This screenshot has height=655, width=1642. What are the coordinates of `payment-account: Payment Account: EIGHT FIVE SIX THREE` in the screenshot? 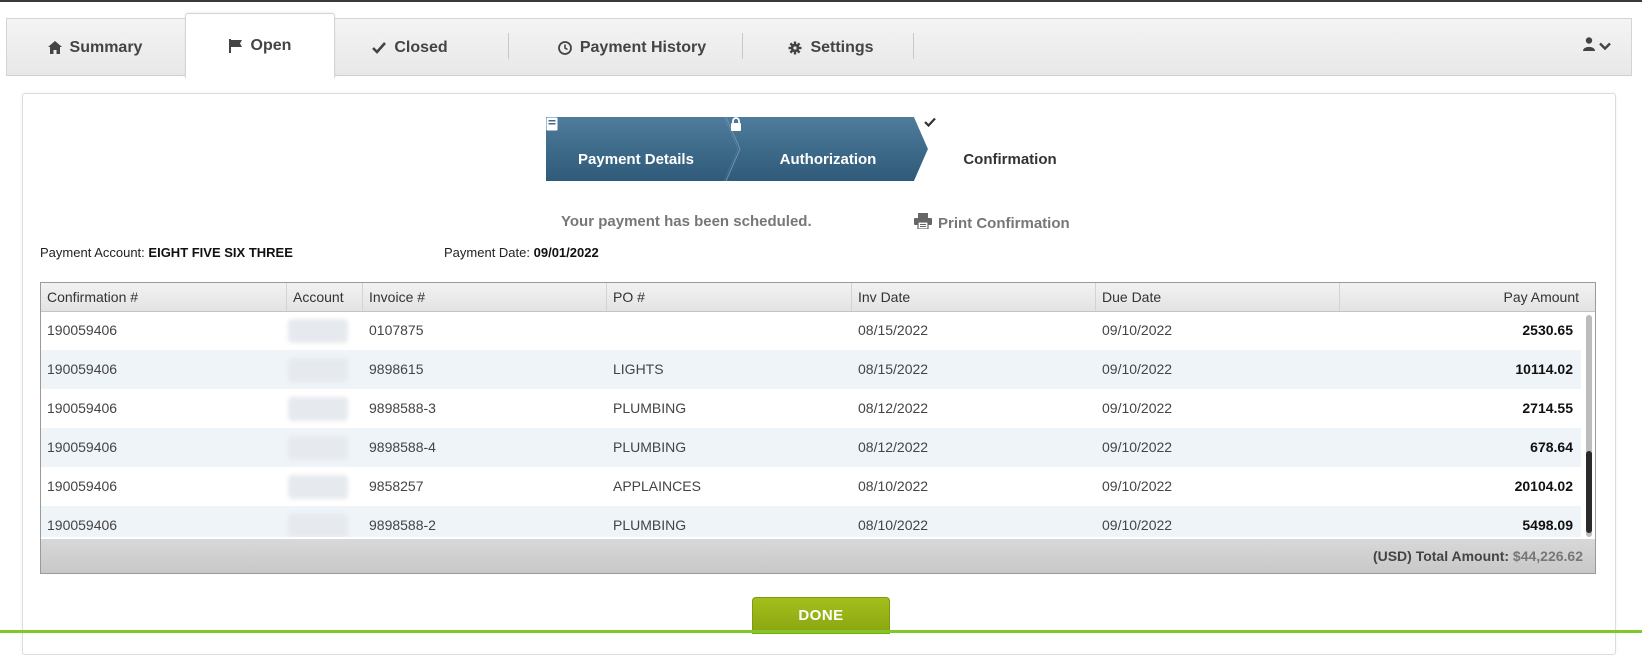 It's located at (166, 252).